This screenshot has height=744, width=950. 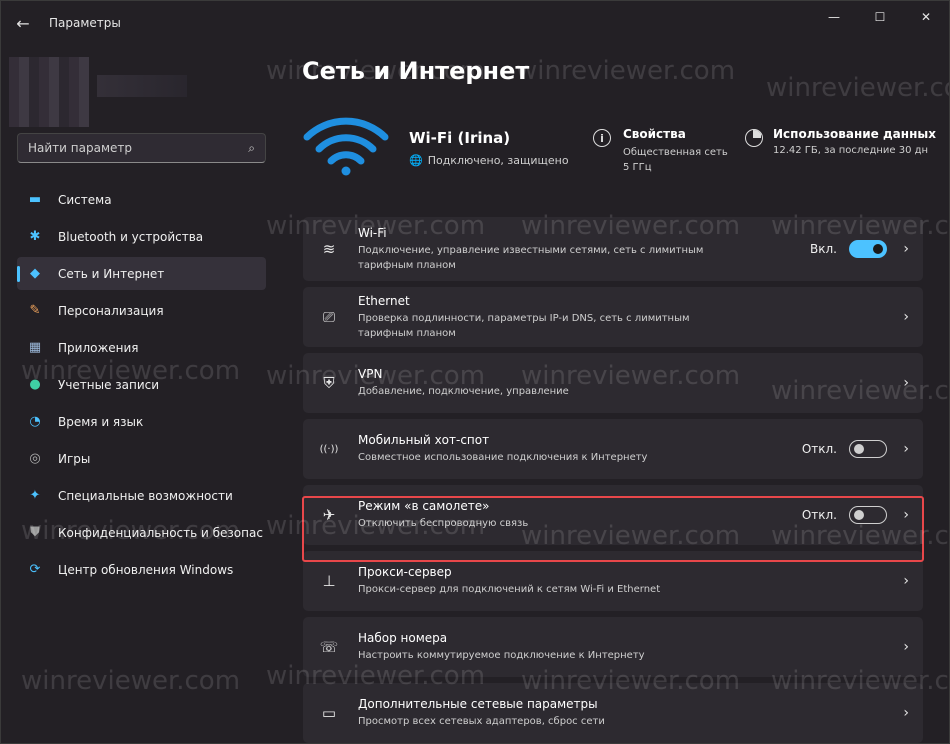 I want to click on back-button: ←, so click(x=23, y=23).